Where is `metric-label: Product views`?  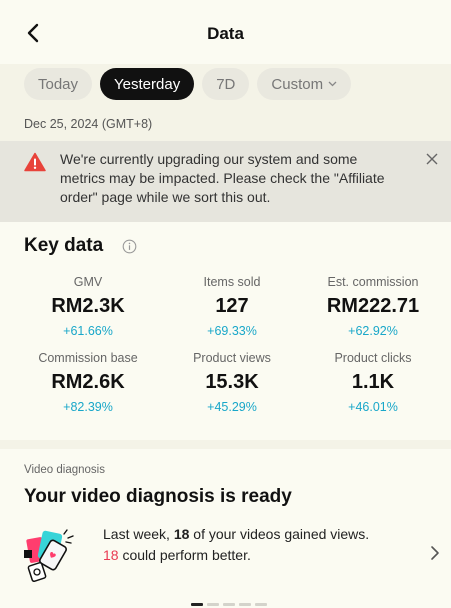
metric-label: Product views is located at coordinates (232, 358).